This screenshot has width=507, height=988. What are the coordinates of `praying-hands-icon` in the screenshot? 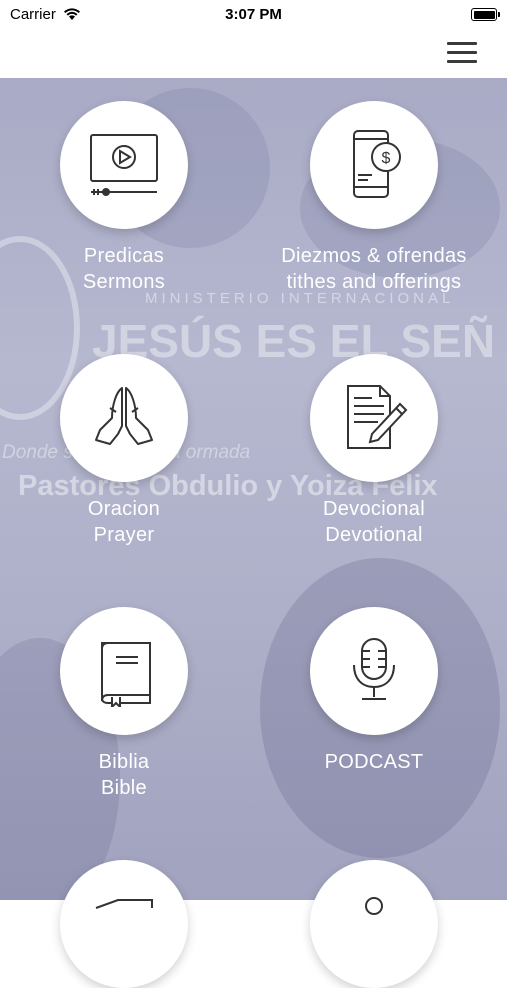 It's located at (124, 416).